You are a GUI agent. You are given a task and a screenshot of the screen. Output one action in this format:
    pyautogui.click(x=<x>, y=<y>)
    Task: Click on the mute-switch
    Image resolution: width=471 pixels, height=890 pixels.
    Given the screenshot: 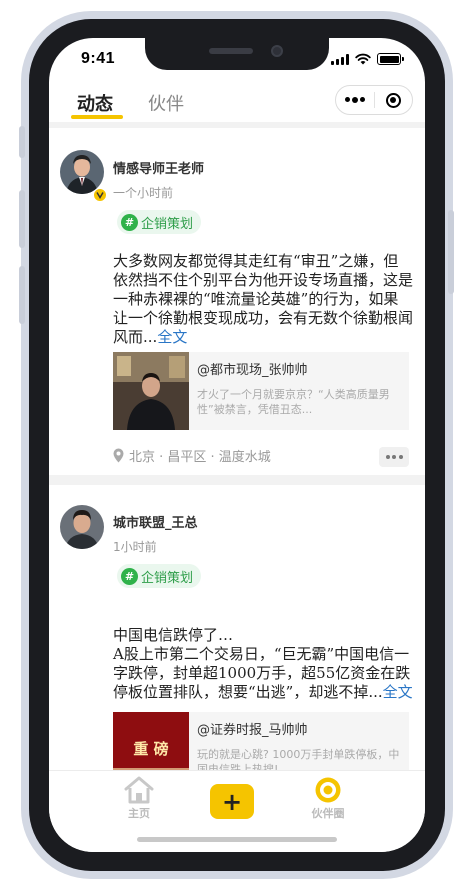 What is the action you would take?
    pyautogui.click(x=22, y=142)
    